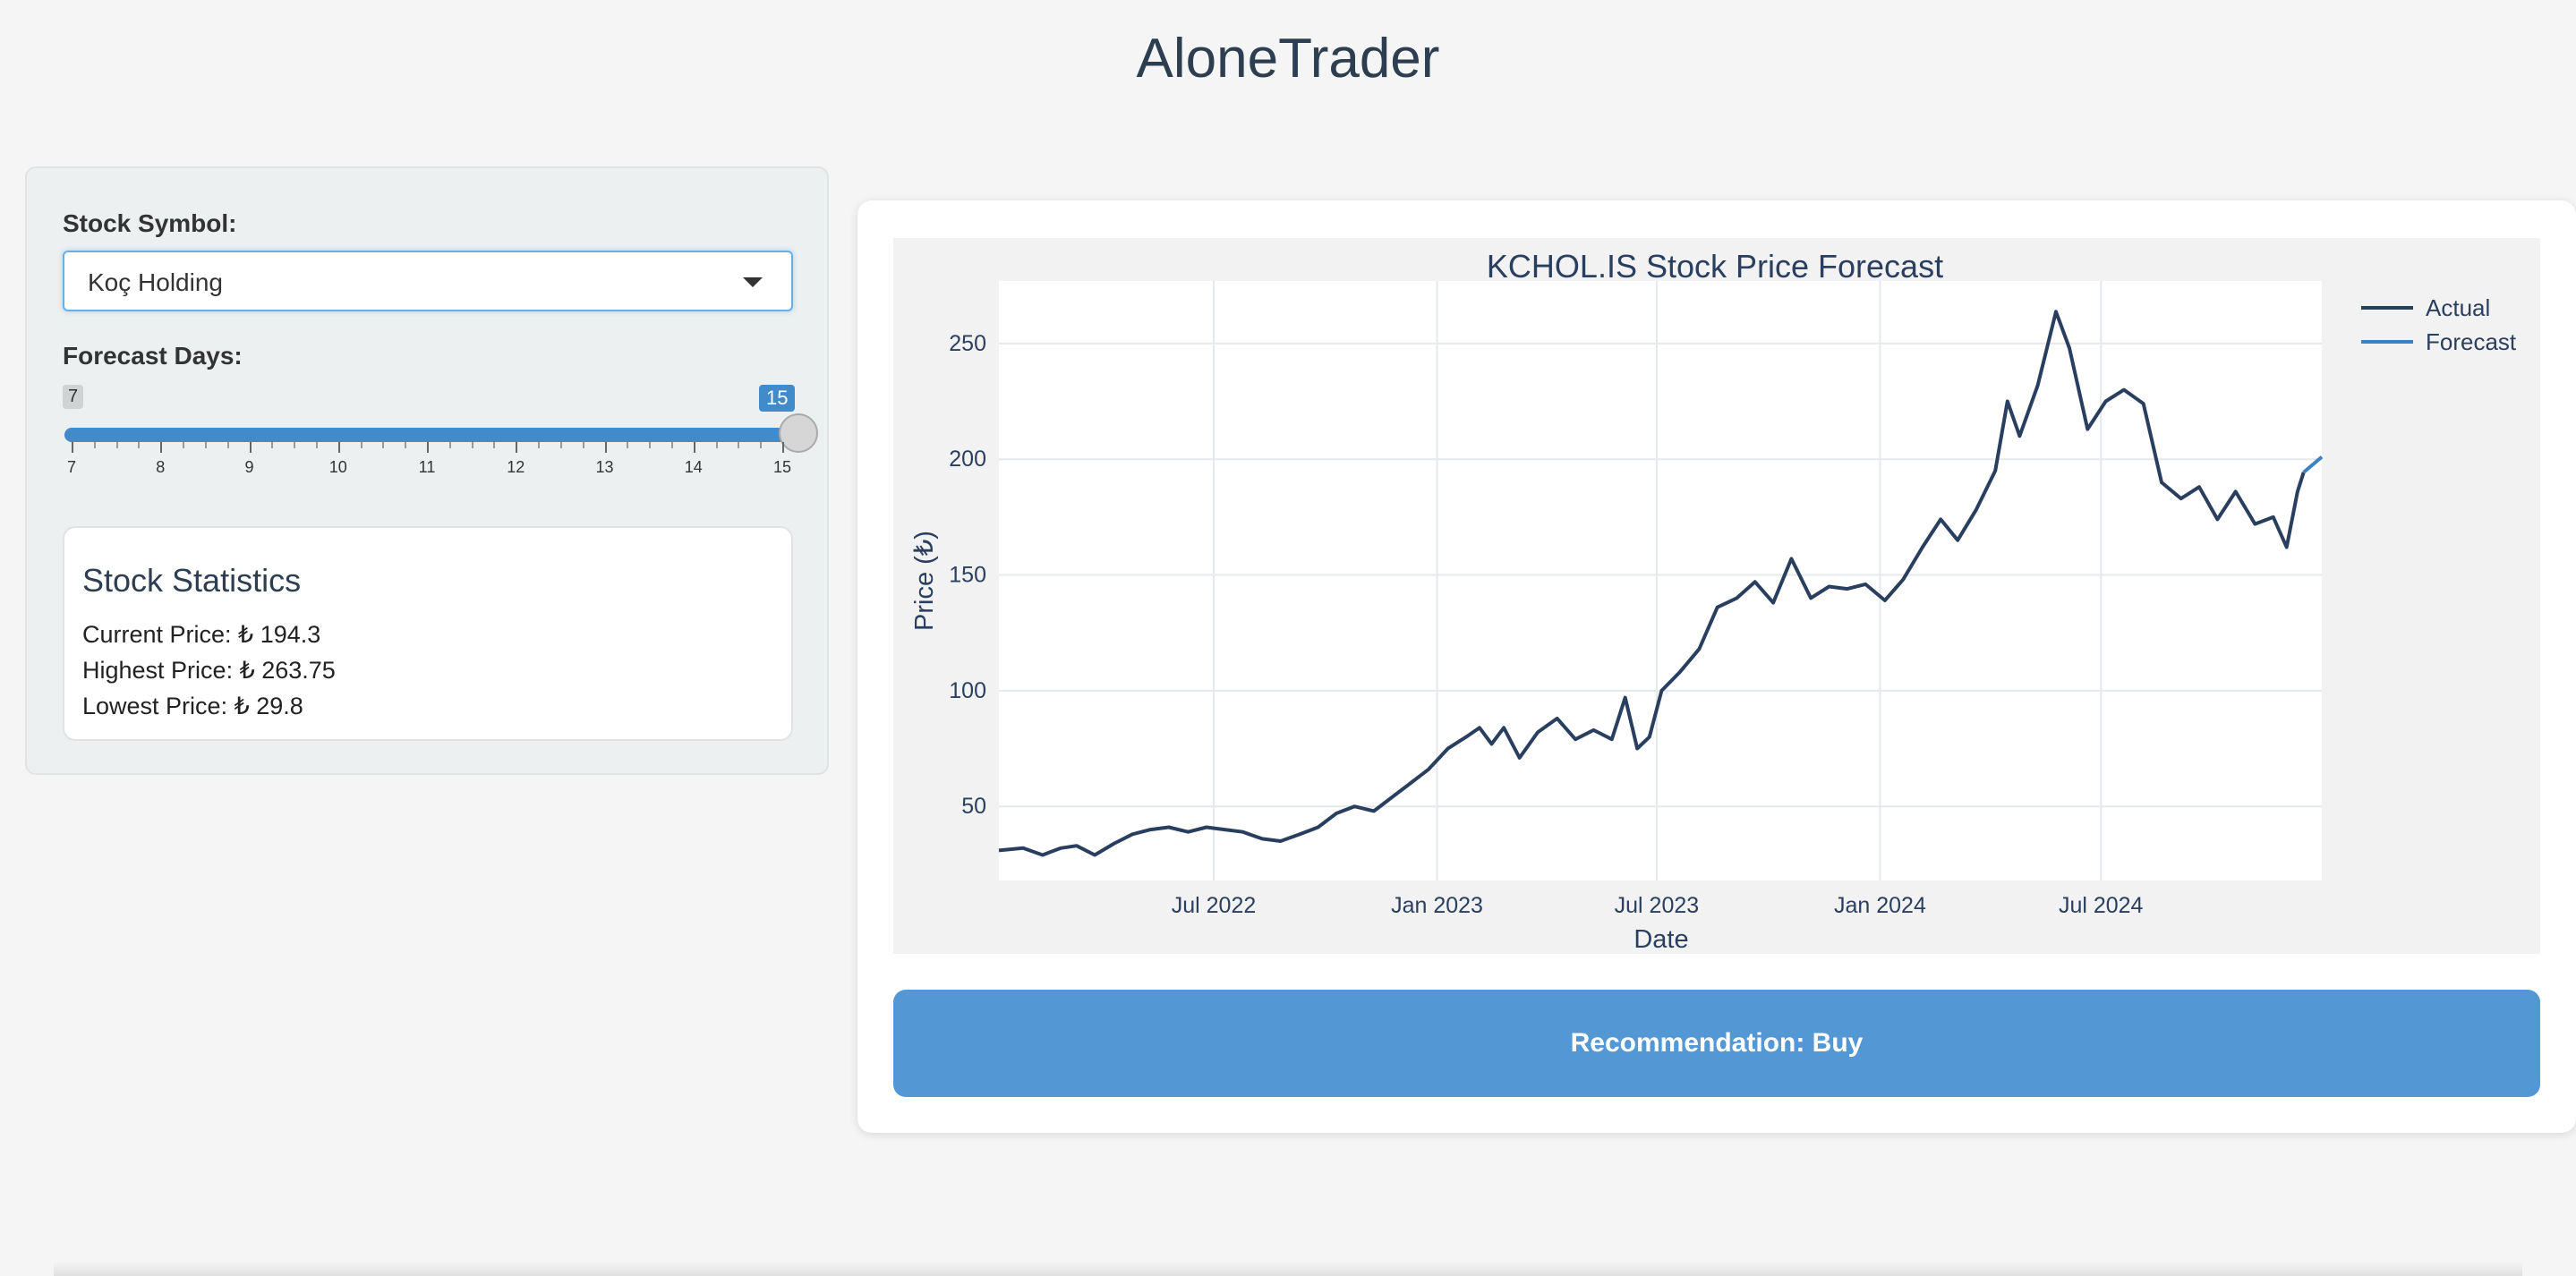  What do you see at coordinates (753, 282) in the screenshot?
I see `chevron-down-icon` at bounding box center [753, 282].